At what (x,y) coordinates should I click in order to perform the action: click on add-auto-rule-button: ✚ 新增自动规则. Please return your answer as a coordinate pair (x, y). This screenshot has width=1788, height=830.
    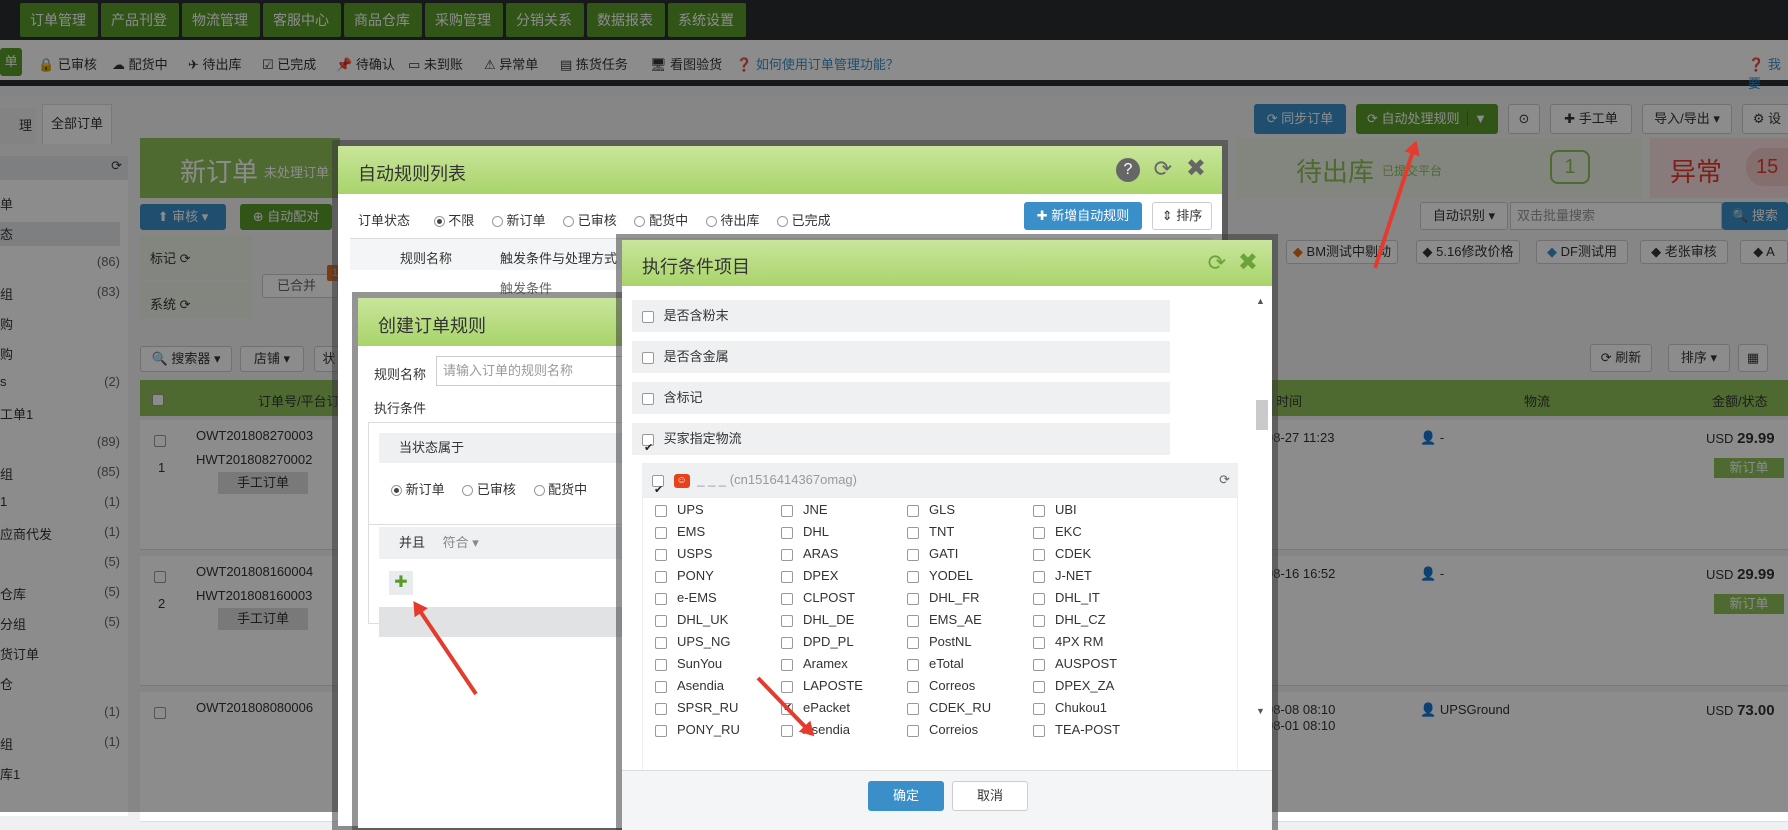
    Looking at the image, I should click on (1083, 216).